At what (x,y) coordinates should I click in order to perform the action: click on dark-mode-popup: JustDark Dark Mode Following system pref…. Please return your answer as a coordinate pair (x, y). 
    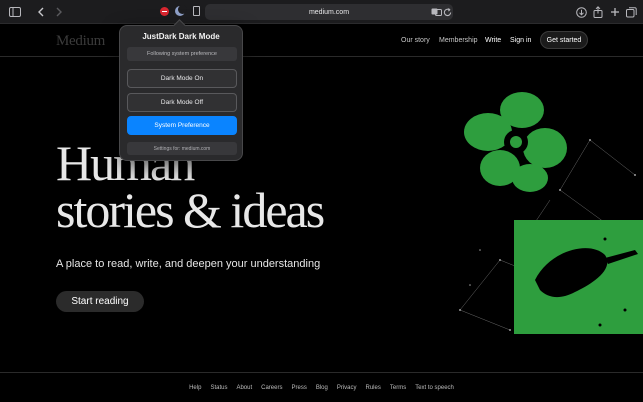
    Looking at the image, I should click on (181, 93).